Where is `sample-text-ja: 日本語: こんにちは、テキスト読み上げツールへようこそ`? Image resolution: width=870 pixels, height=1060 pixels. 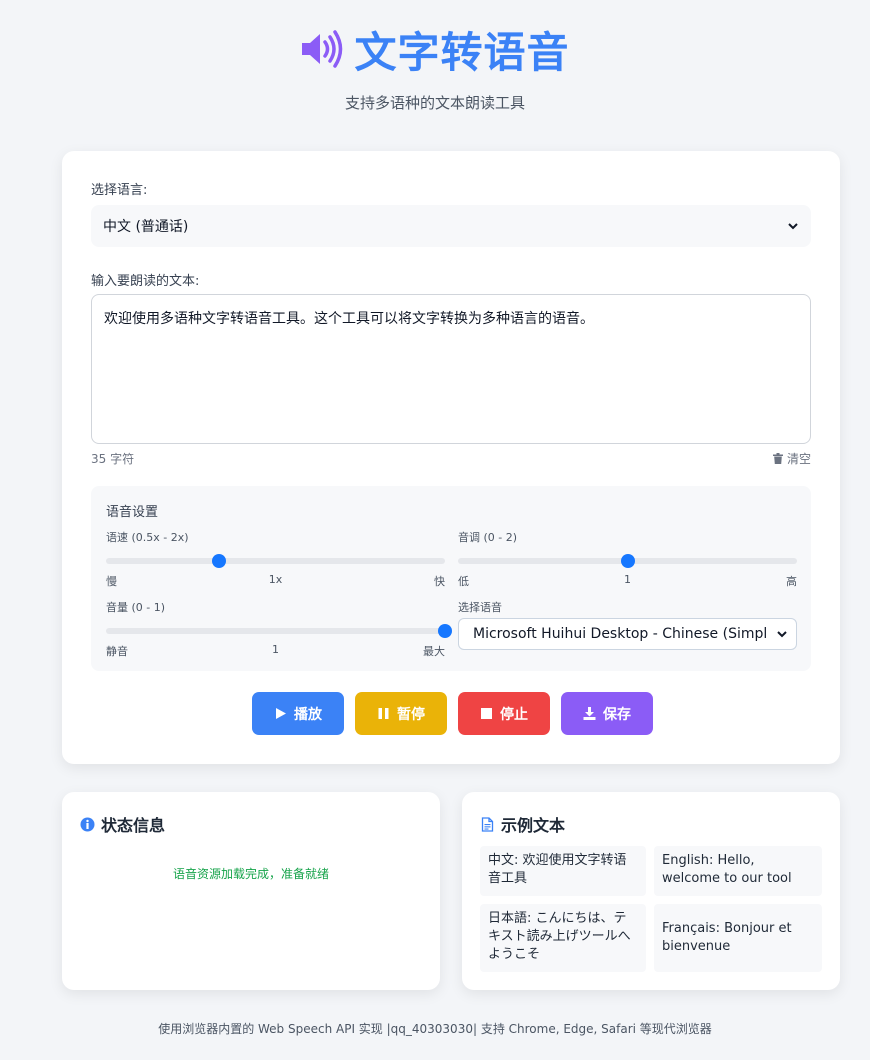
sample-text-ja: 日本語: こんにちは、テキスト読み上げツールへようこそ is located at coordinates (563, 938).